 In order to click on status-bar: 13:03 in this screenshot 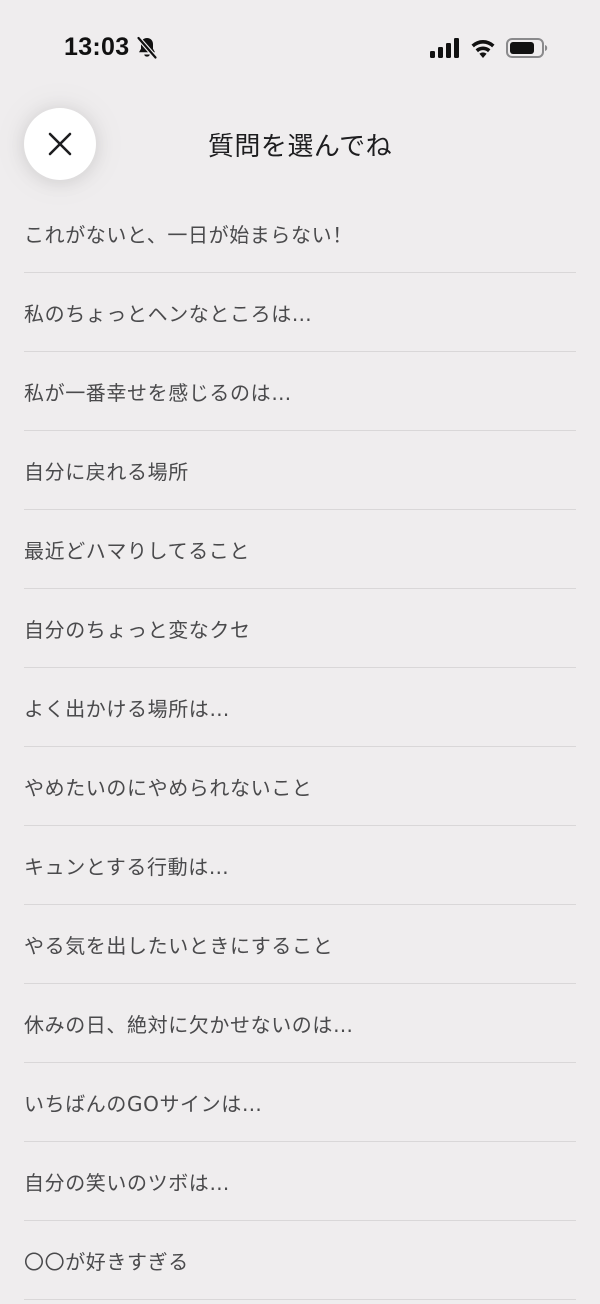, I will do `click(300, 48)`.